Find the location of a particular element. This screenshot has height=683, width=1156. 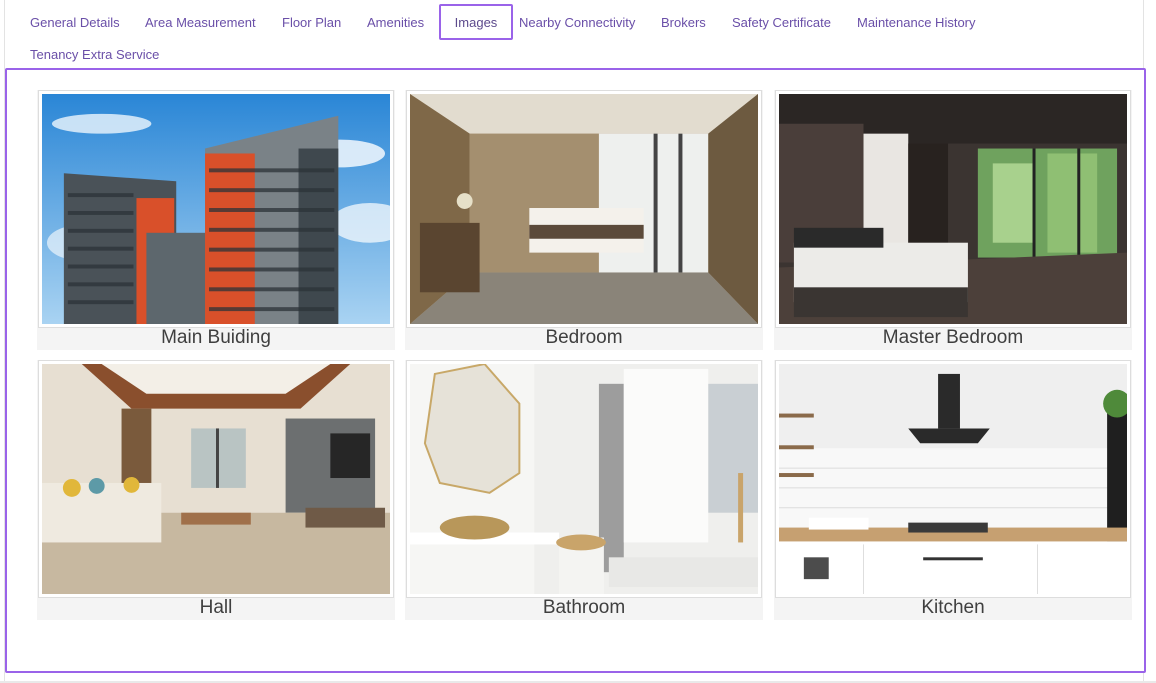

gallery-card: Bedroom is located at coordinates (584, 220).